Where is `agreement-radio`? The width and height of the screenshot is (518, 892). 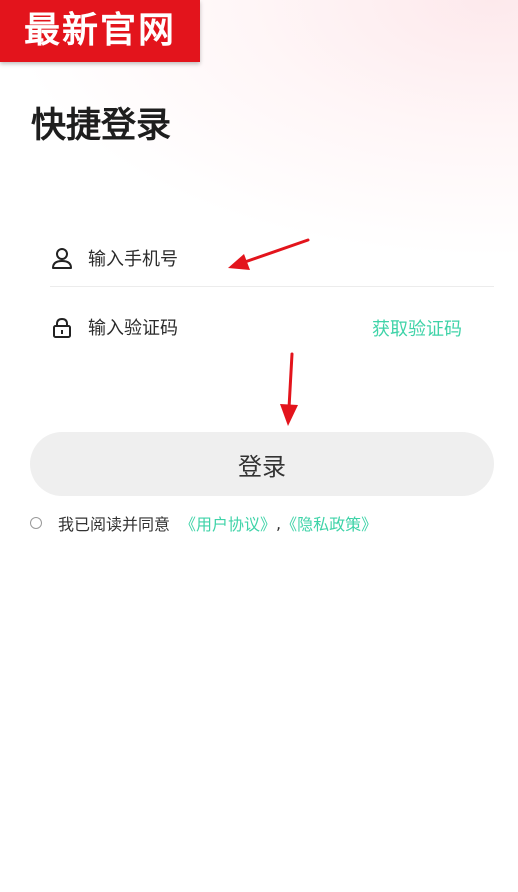
agreement-radio is located at coordinates (36, 523).